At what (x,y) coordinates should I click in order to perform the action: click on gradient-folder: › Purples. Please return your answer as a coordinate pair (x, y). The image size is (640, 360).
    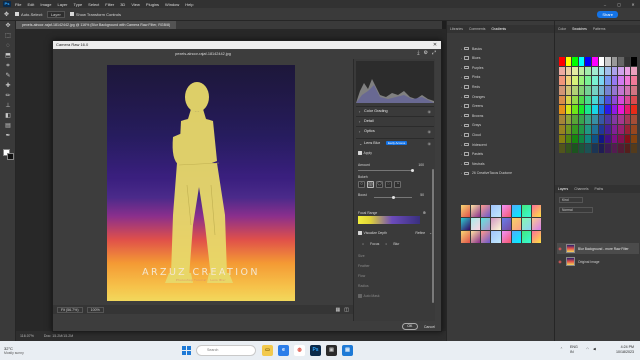
    Looking at the image, I should click on (472, 67).